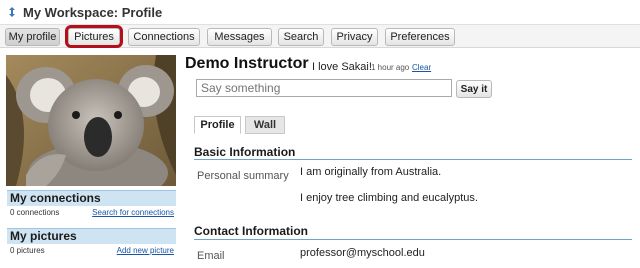  I want to click on personal-summary-line-2: I enjoy tree climbing and eucalyptus., so click(389, 198).